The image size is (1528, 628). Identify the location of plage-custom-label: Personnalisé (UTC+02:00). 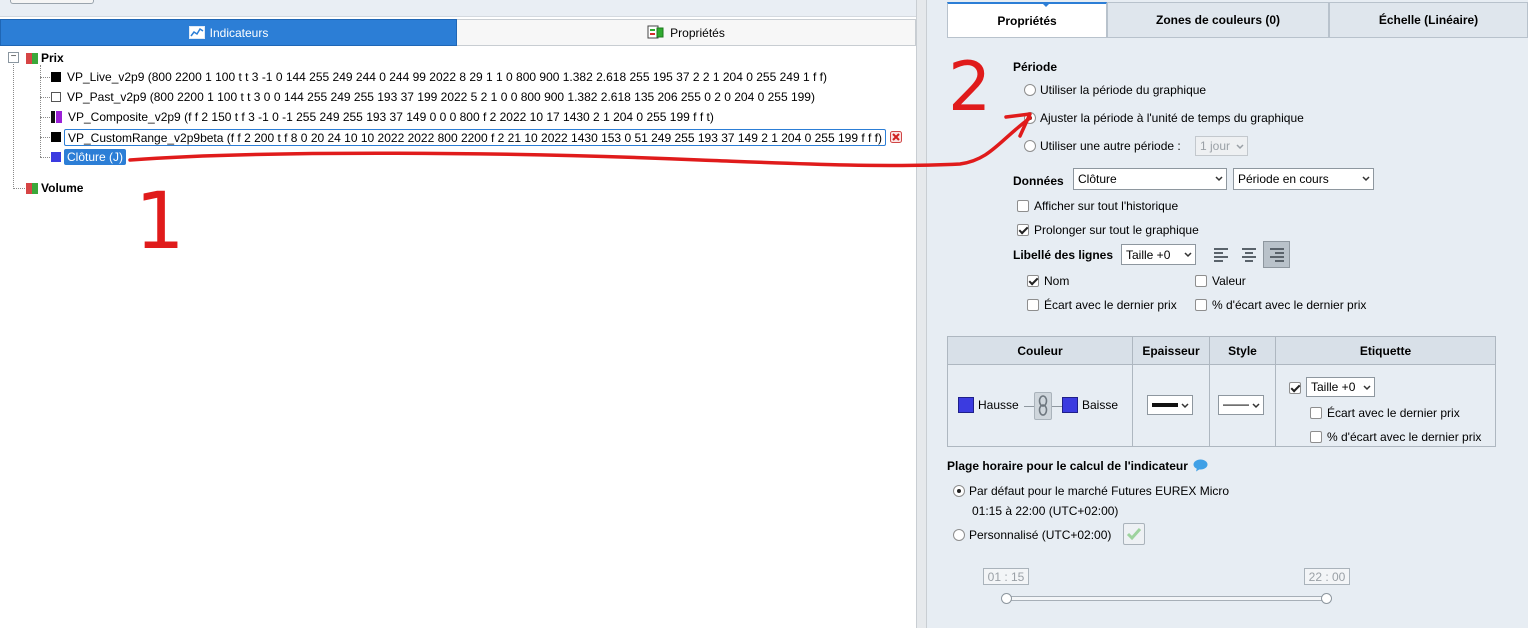
(1040, 535).